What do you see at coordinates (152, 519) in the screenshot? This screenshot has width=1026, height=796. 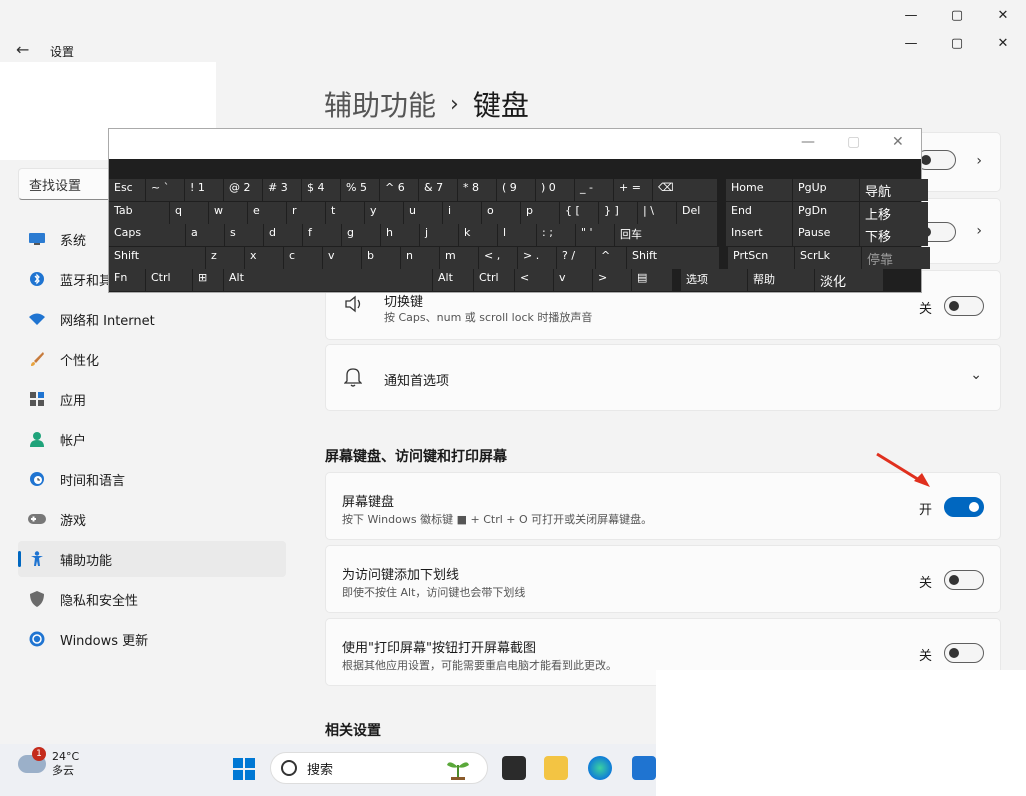 I see `sidebar-item-gaming: 游戏` at bounding box center [152, 519].